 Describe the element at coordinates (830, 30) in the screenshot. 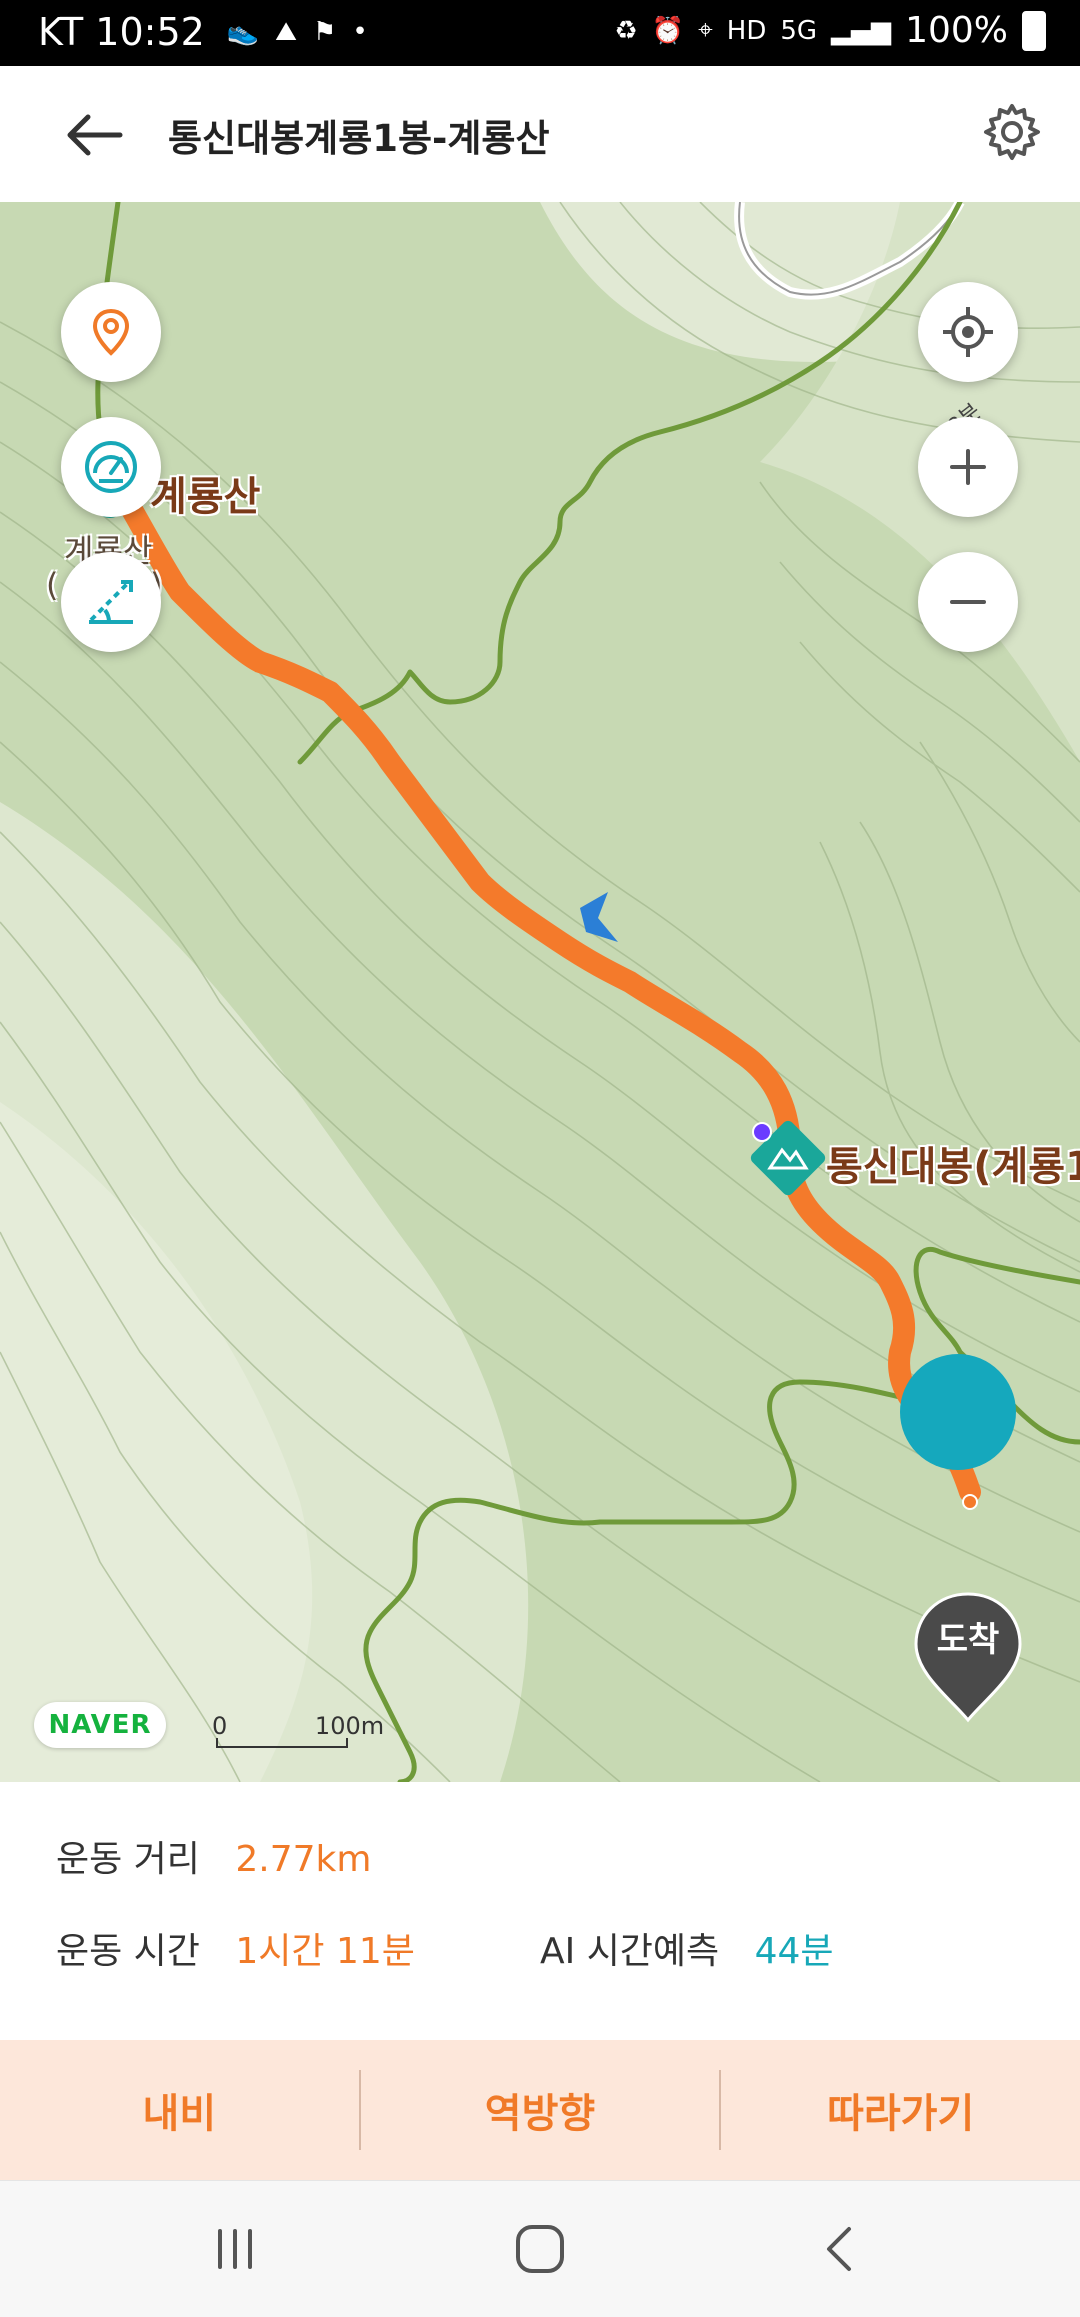

I see `status-right: ♻ ⏰ ⌖ HD 5G ▂▄▆ 100%` at that location.